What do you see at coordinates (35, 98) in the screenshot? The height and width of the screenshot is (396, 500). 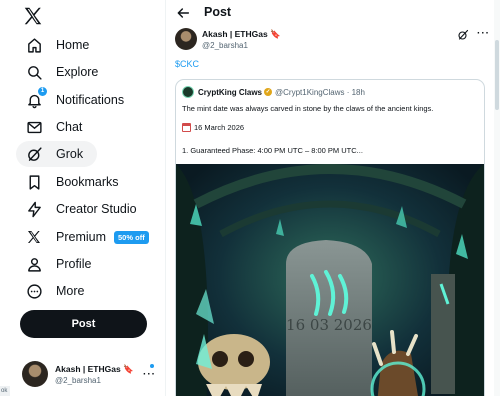 I see `bell-icon: 1` at bounding box center [35, 98].